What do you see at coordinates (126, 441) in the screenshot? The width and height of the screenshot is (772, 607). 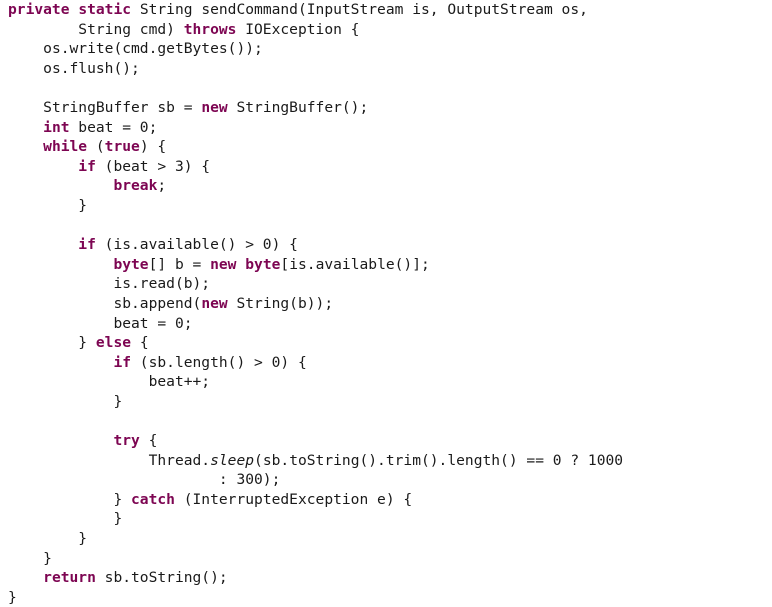 I see `code-keyword: try` at bounding box center [126, 441].